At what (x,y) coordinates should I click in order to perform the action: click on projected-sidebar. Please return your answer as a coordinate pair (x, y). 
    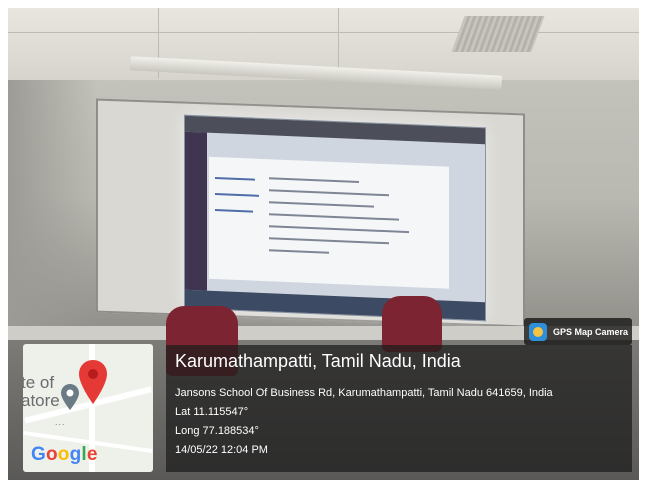
    Looking at the image, I should click on (196, 211).